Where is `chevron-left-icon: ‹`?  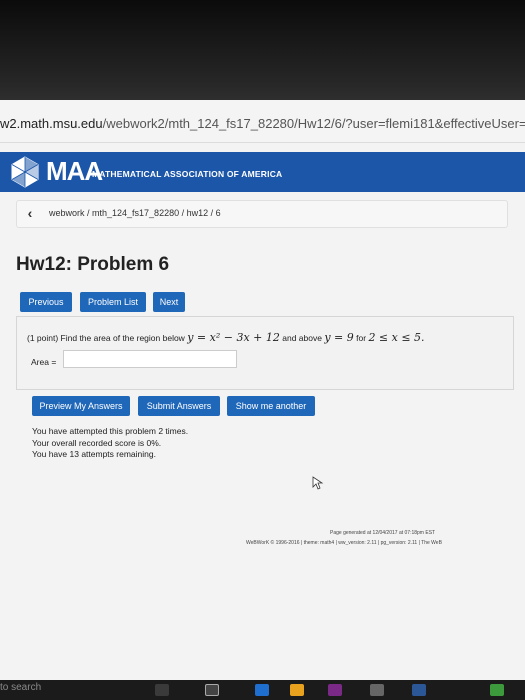
chevron-left-icon: ‹ is located at coordinates (30, 213).